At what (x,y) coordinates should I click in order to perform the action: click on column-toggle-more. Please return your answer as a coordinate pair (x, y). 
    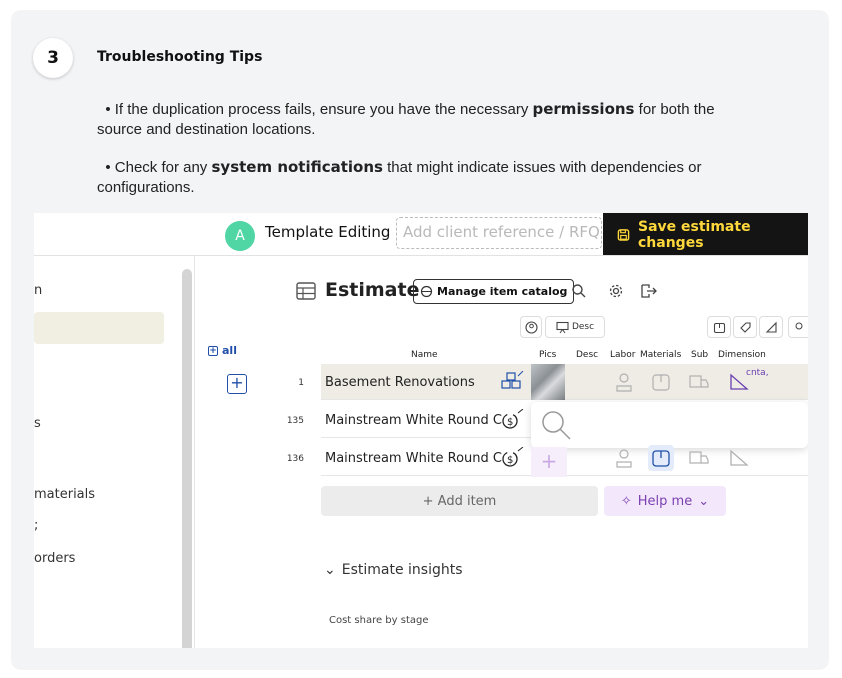
    Looking at the image, I should click on (798, 327).